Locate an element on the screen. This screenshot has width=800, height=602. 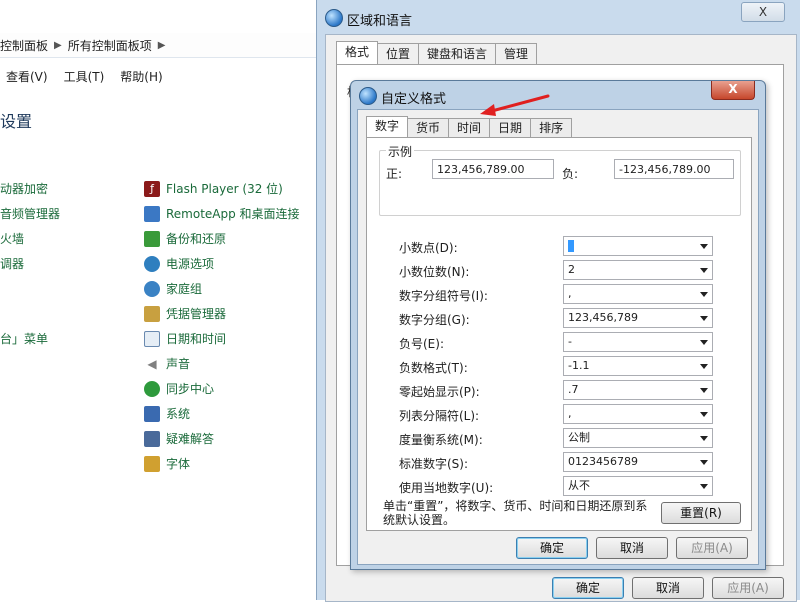
combo-value: -1.1 is located at coordinates (579, 365).